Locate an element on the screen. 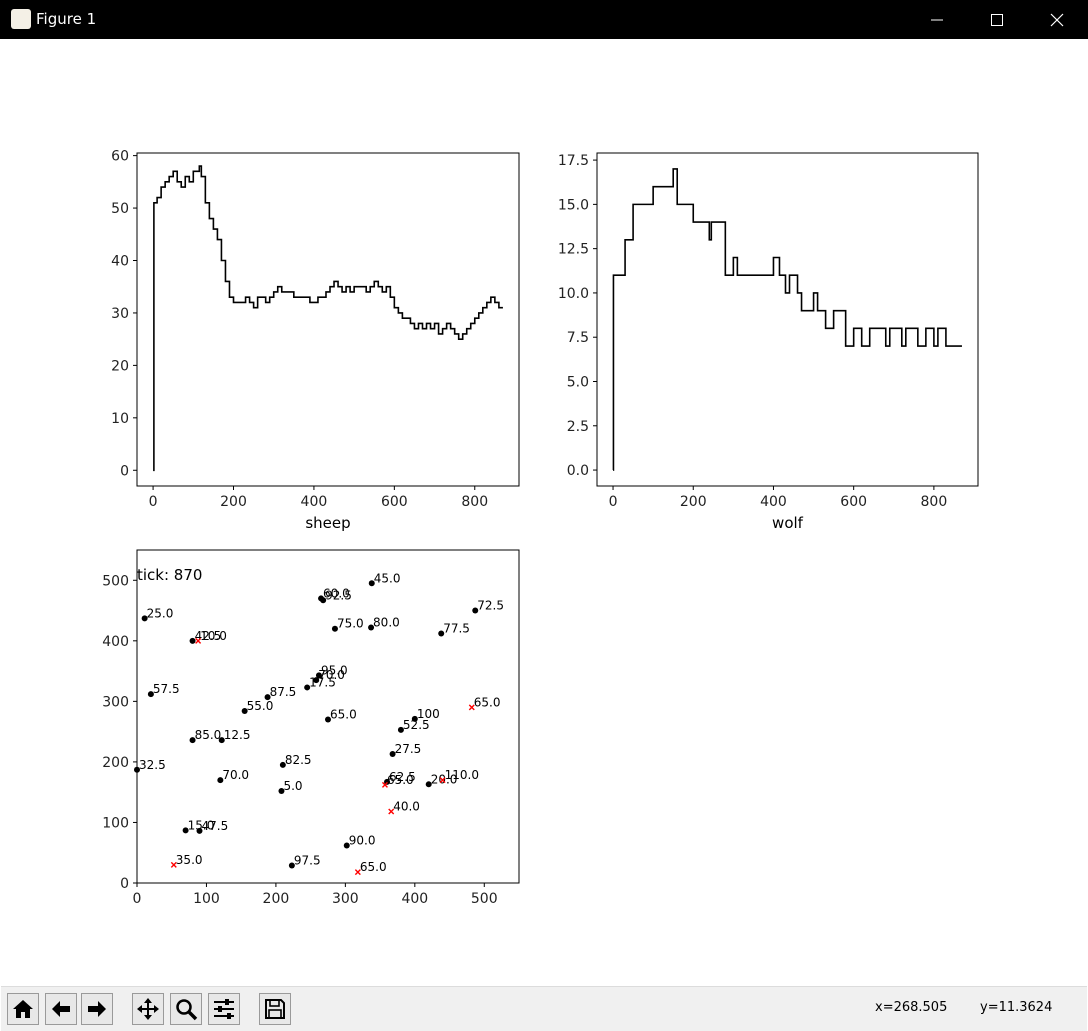  y-tick-label: 500 is located at coordinates (115, 581).